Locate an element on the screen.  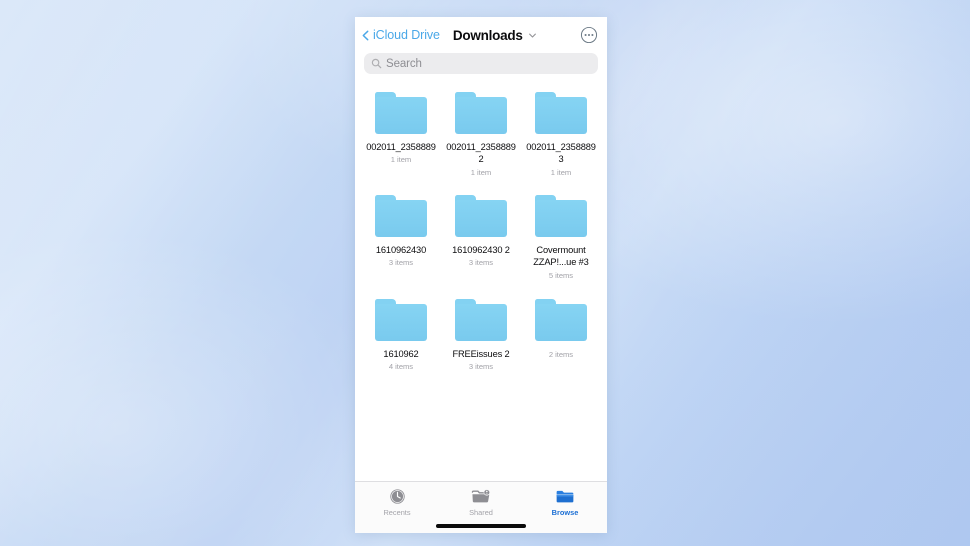
folder-filled-icon is located at coordinates (565, 496).